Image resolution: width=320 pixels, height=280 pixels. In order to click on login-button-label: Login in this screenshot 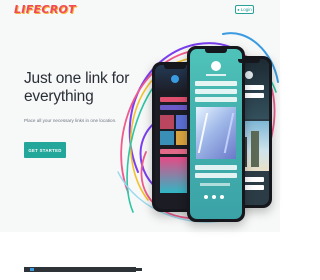, I will do `click(246, 9)`.